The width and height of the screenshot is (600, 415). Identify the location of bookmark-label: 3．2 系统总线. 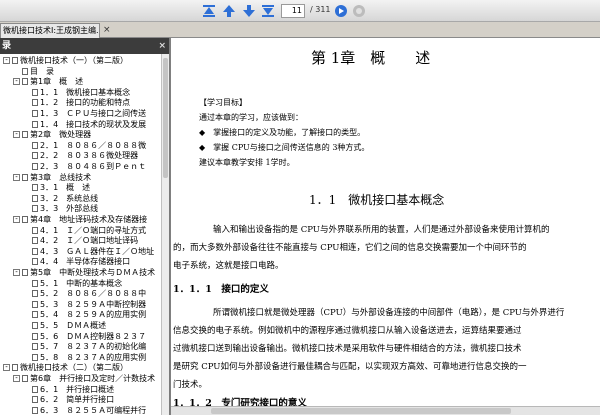
(69, 198).